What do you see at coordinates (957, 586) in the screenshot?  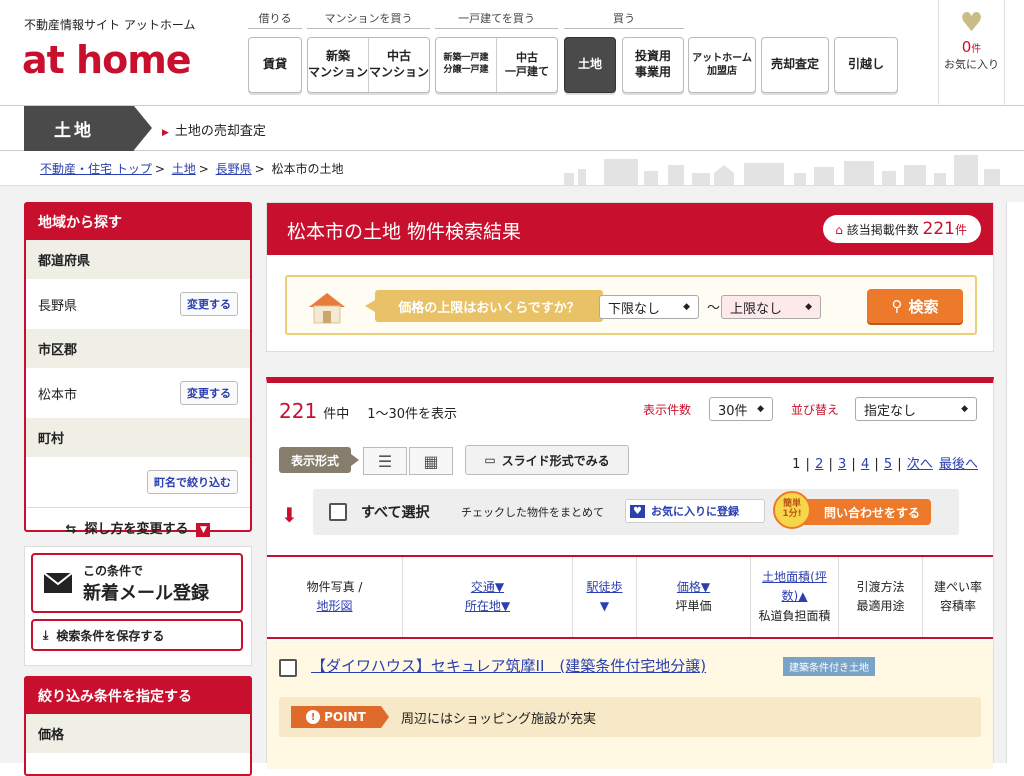 I see `col-coverage-label: 建ぺい率` at bounding box center [957, 586].